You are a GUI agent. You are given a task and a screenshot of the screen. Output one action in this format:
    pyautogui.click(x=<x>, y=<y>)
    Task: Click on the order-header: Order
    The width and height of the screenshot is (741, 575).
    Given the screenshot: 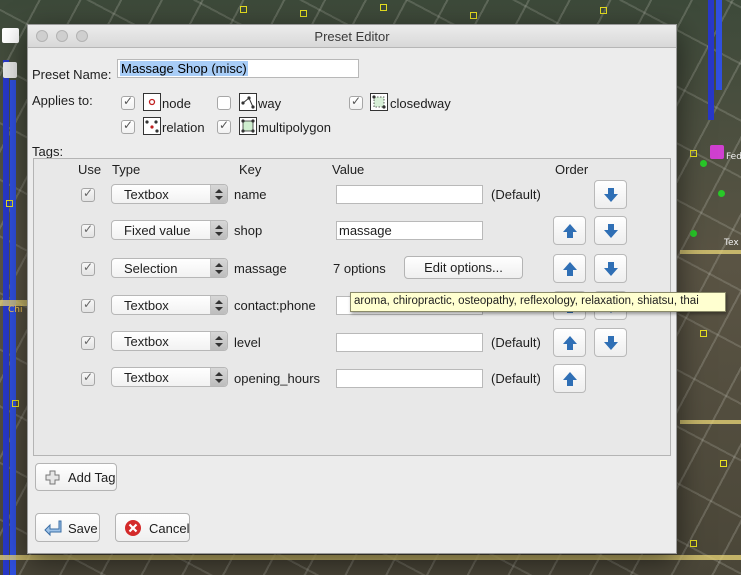 What is the action you would take?
    pyautogui.click(x=572, y=169)
    